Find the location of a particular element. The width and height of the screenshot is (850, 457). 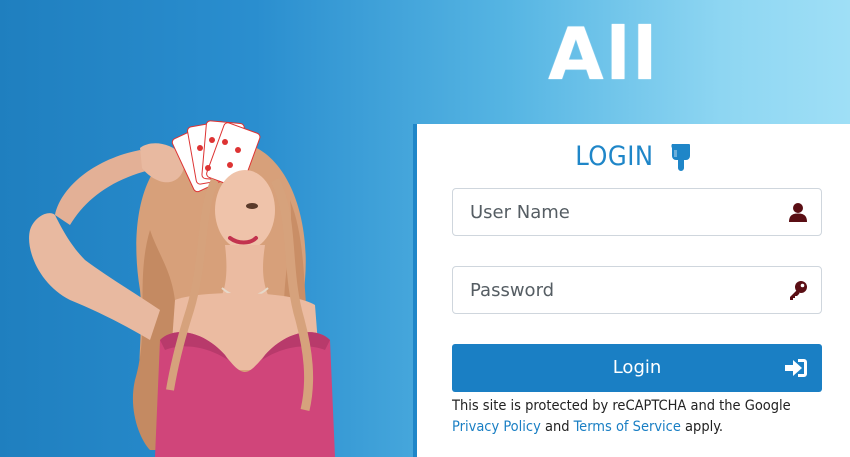

login-button-label: Login is located at coordinates (637, 367).